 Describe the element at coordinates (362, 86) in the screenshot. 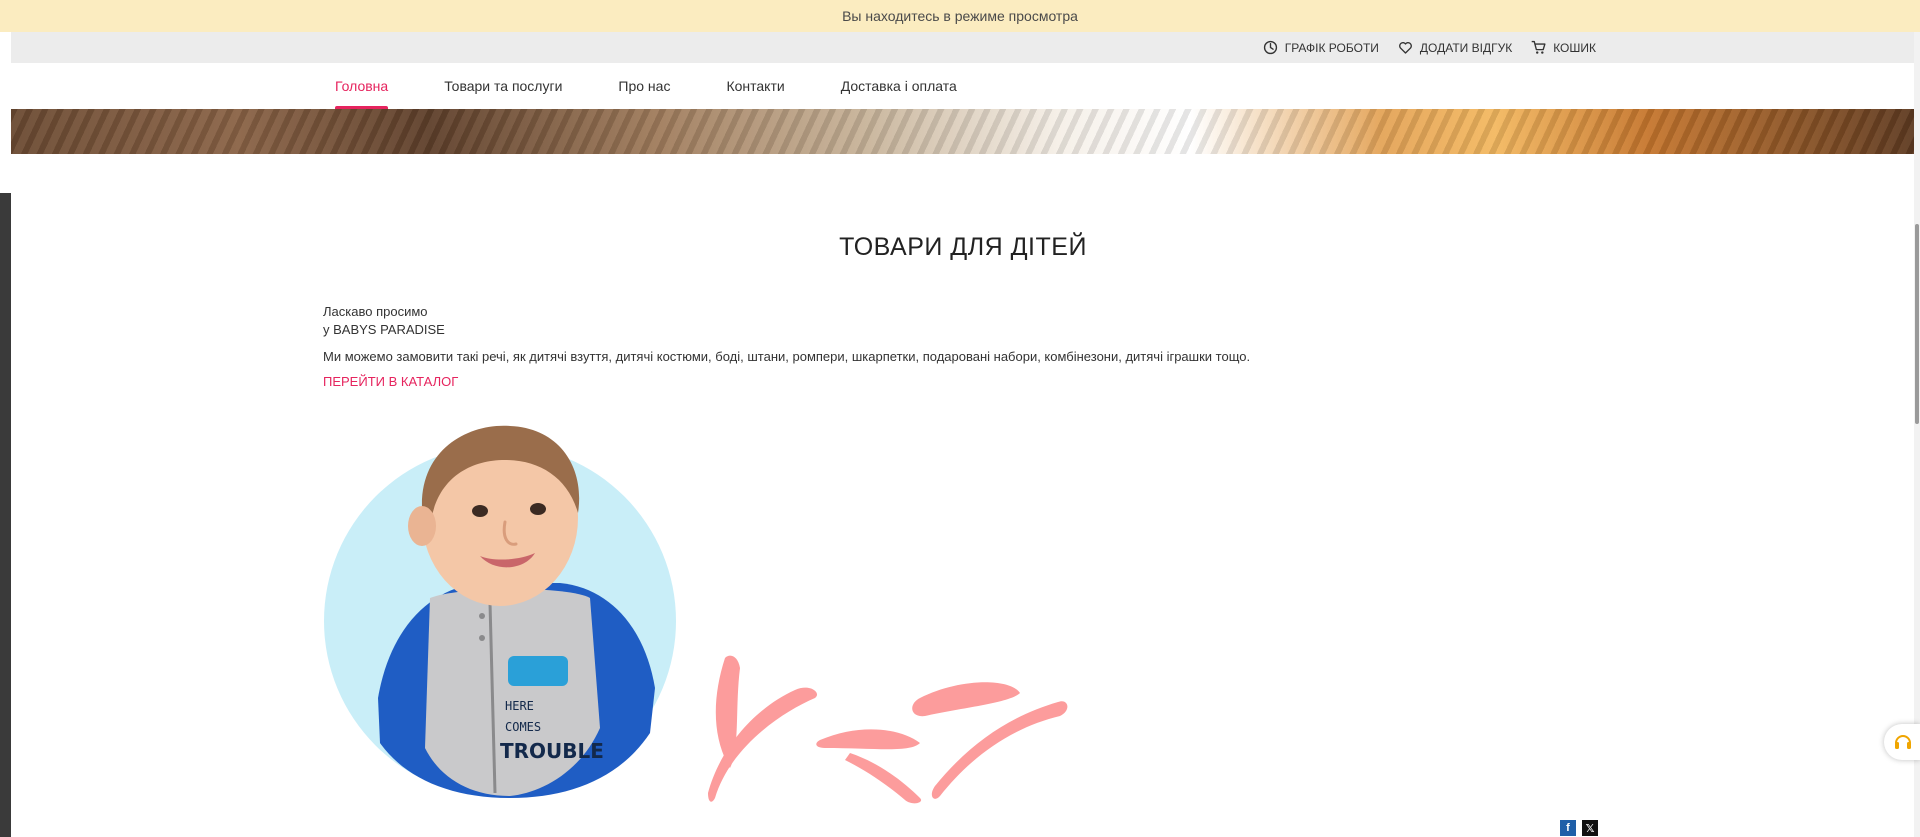

I see `nav-item-home: Головна` at that location.